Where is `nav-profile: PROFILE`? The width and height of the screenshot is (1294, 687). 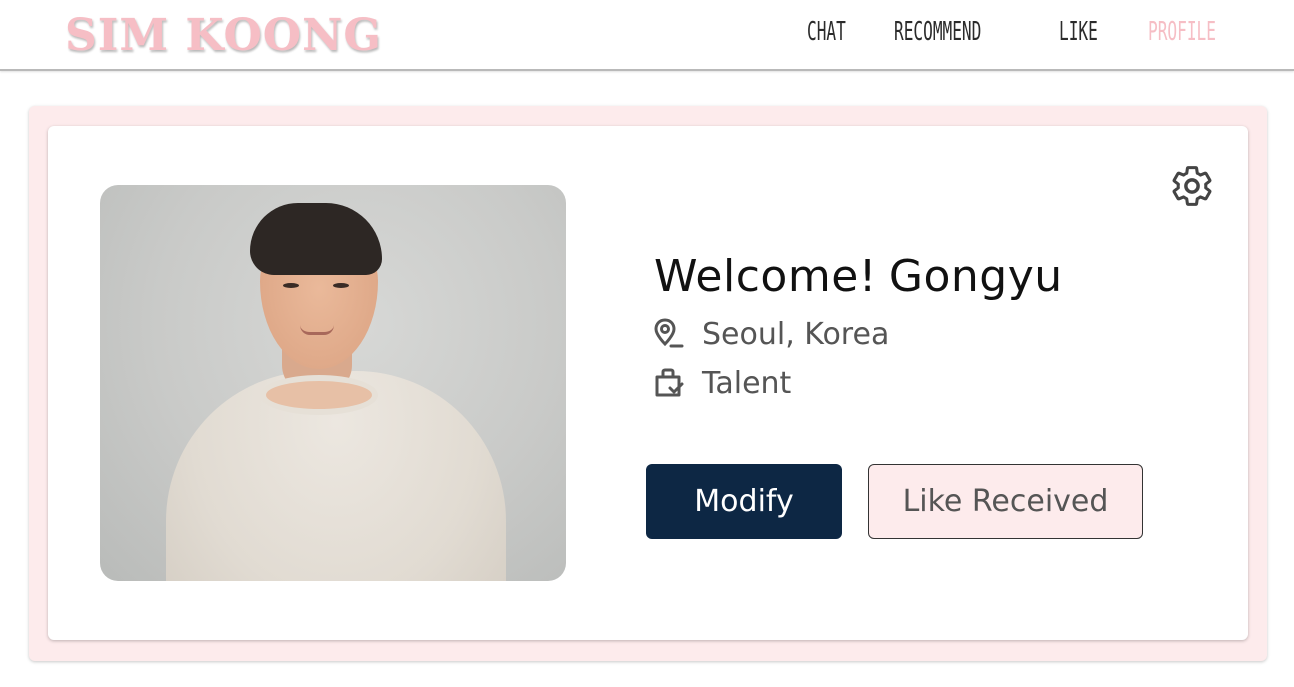
nav-profile: PROFILE is located at coordinates (1182, 32).